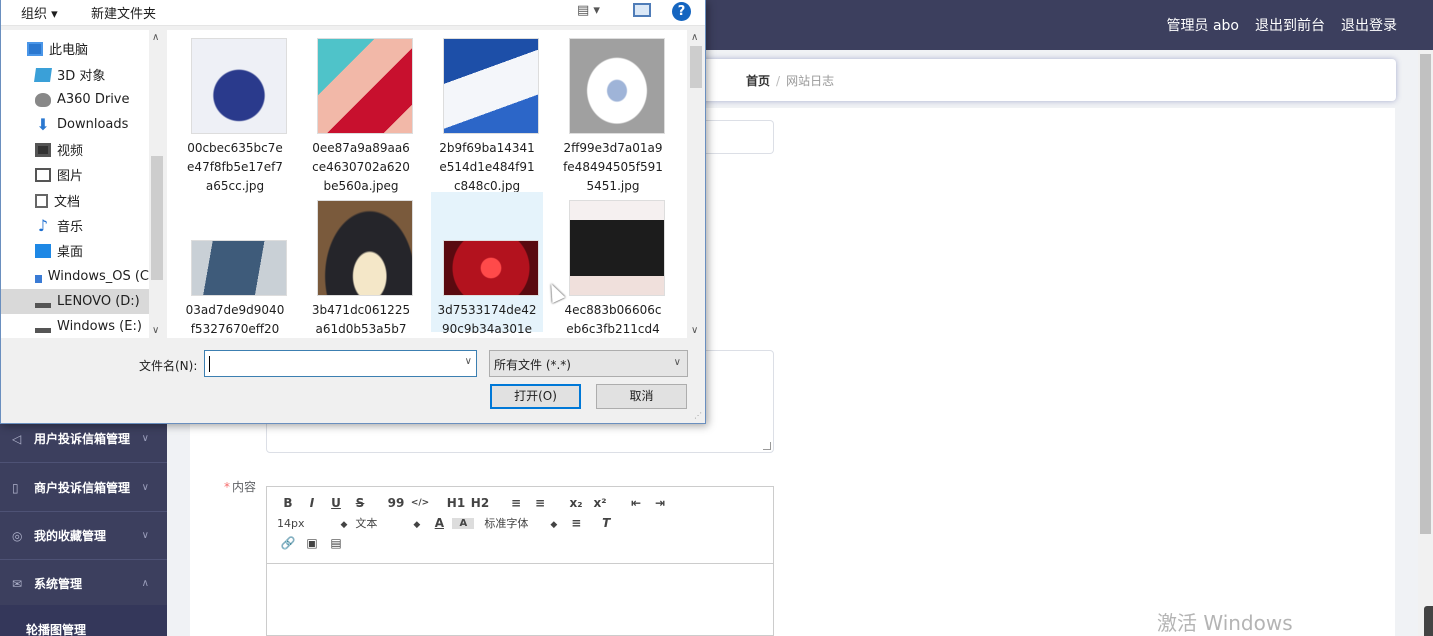 The height and width of the screenshot is (636, 1433). What do you see at coordinates (336, 503) in the screenshot?
I see `underline-button: U` at bounding box center [336, 503].